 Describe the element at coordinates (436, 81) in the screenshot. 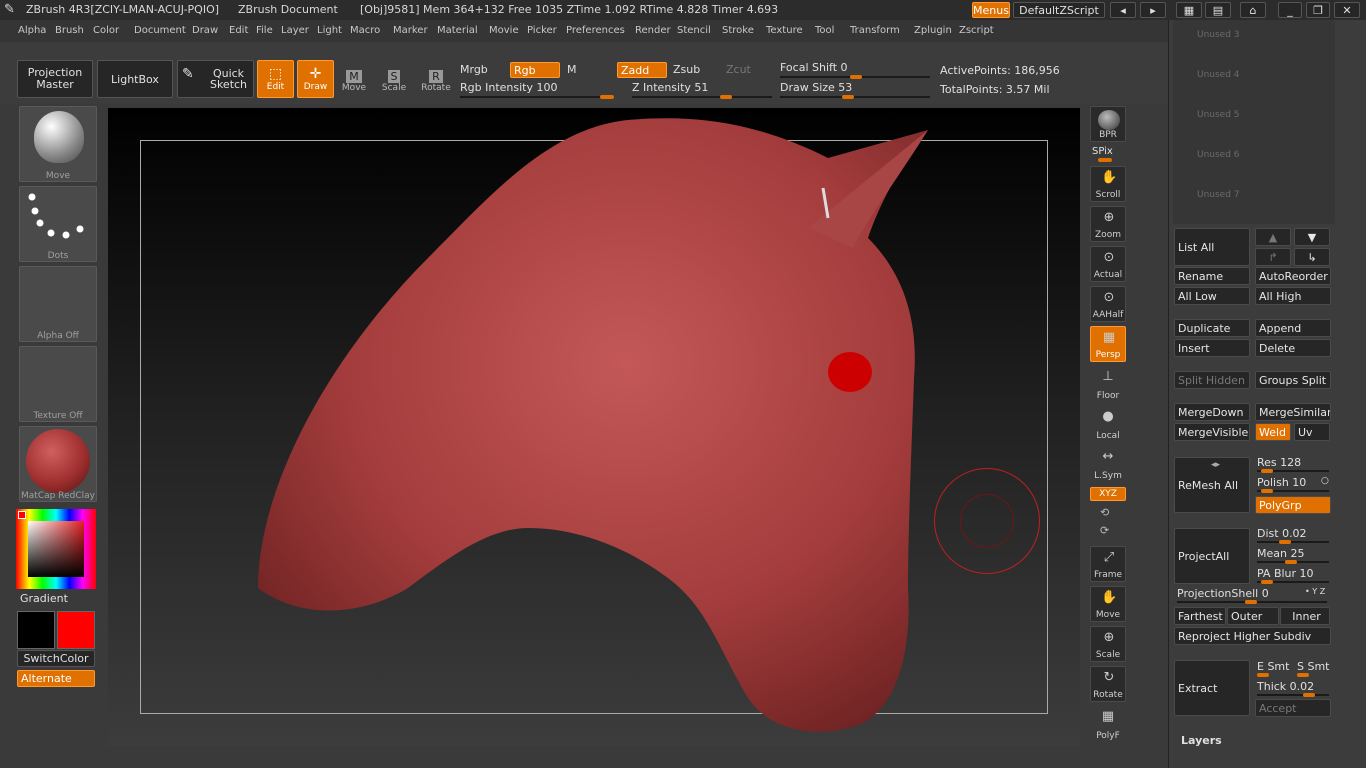

I see `rotate-button: R Rotate` at that location.